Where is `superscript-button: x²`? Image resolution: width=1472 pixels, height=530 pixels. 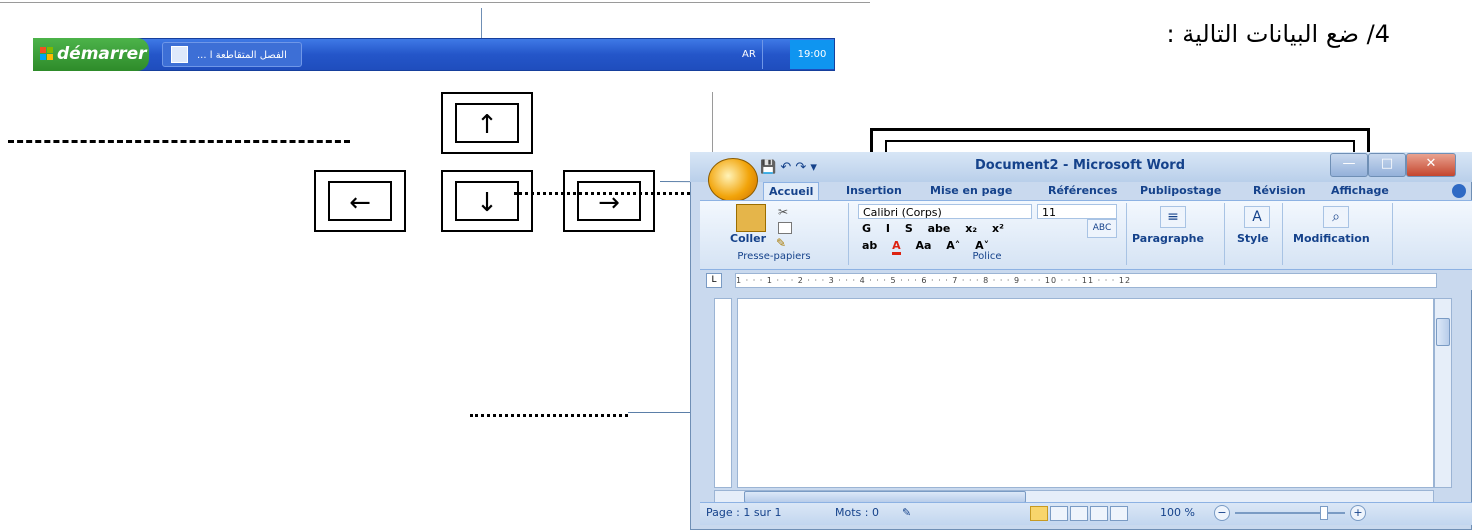 superscript-button: x² is located at coordinates (998, 228).